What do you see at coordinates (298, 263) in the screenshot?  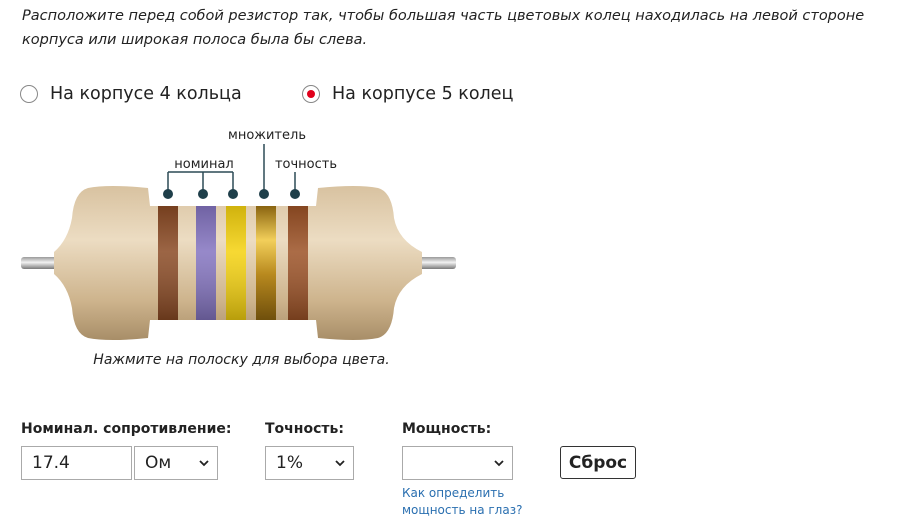 I see `band-tolerance` at bounding box center [298, 263].